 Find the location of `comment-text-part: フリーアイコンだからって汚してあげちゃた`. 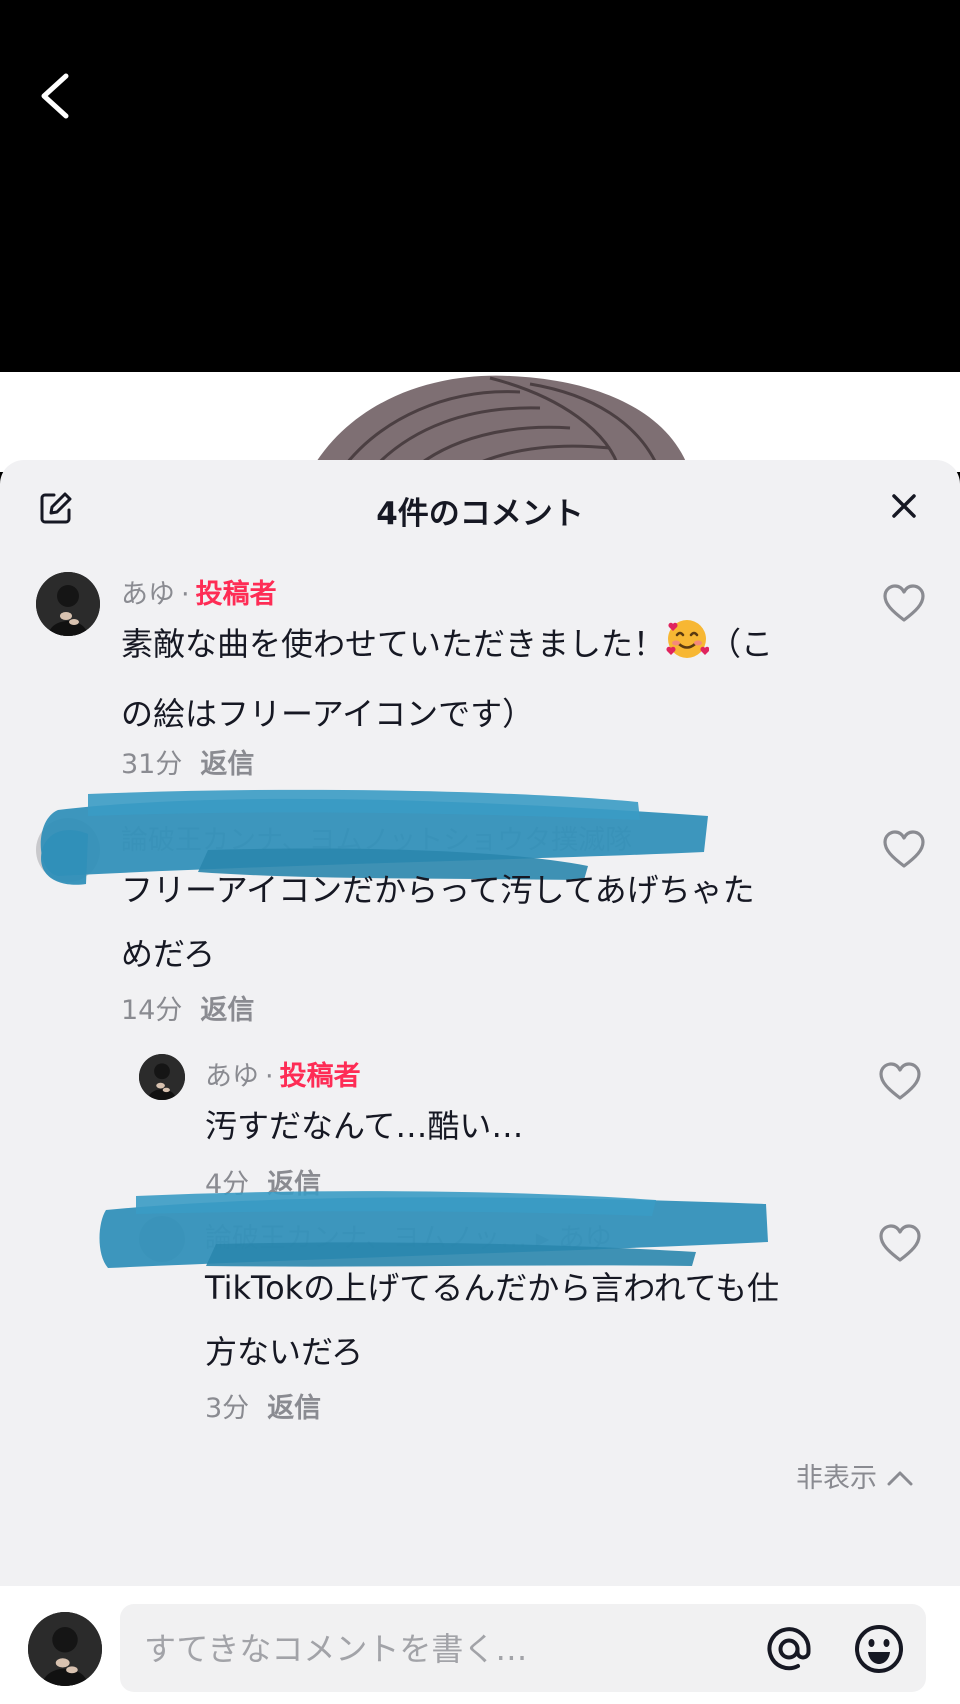

comment-text-part: フリーアイコンだからって汚してあげちゃた is located at coordinates (438, 890).